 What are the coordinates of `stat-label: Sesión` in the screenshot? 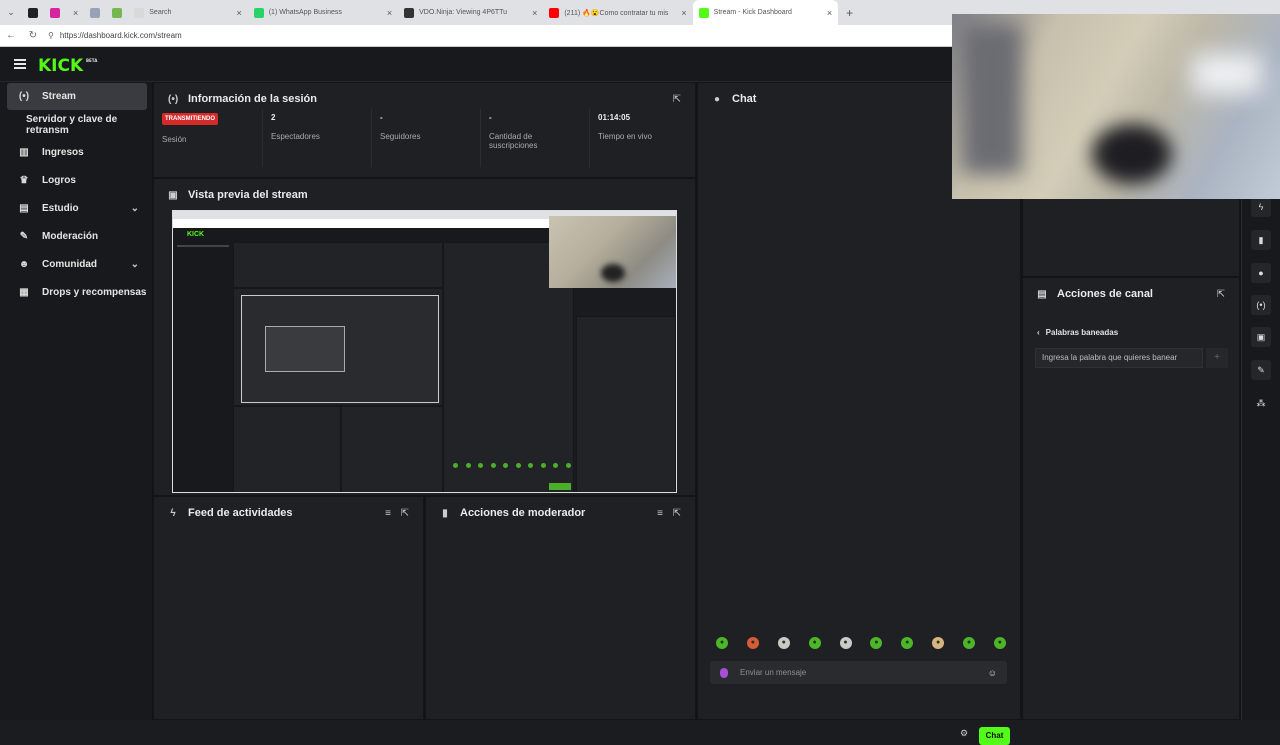 It's located at (174, 139).